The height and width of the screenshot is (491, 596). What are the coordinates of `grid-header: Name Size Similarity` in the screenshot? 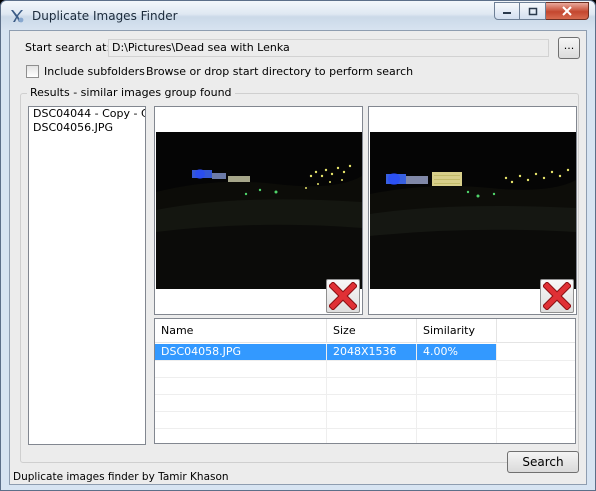 It's located at (365, 331).